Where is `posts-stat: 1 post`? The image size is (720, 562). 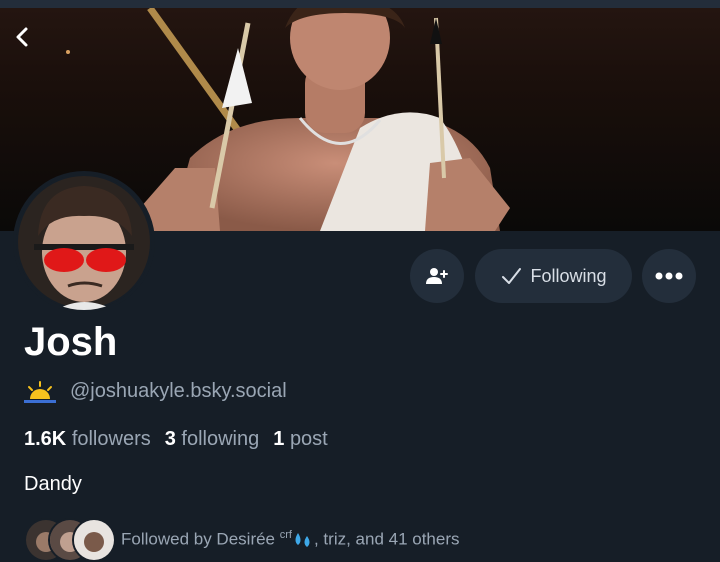
posts-stat: 1 post is located at coordinates (300, 439).